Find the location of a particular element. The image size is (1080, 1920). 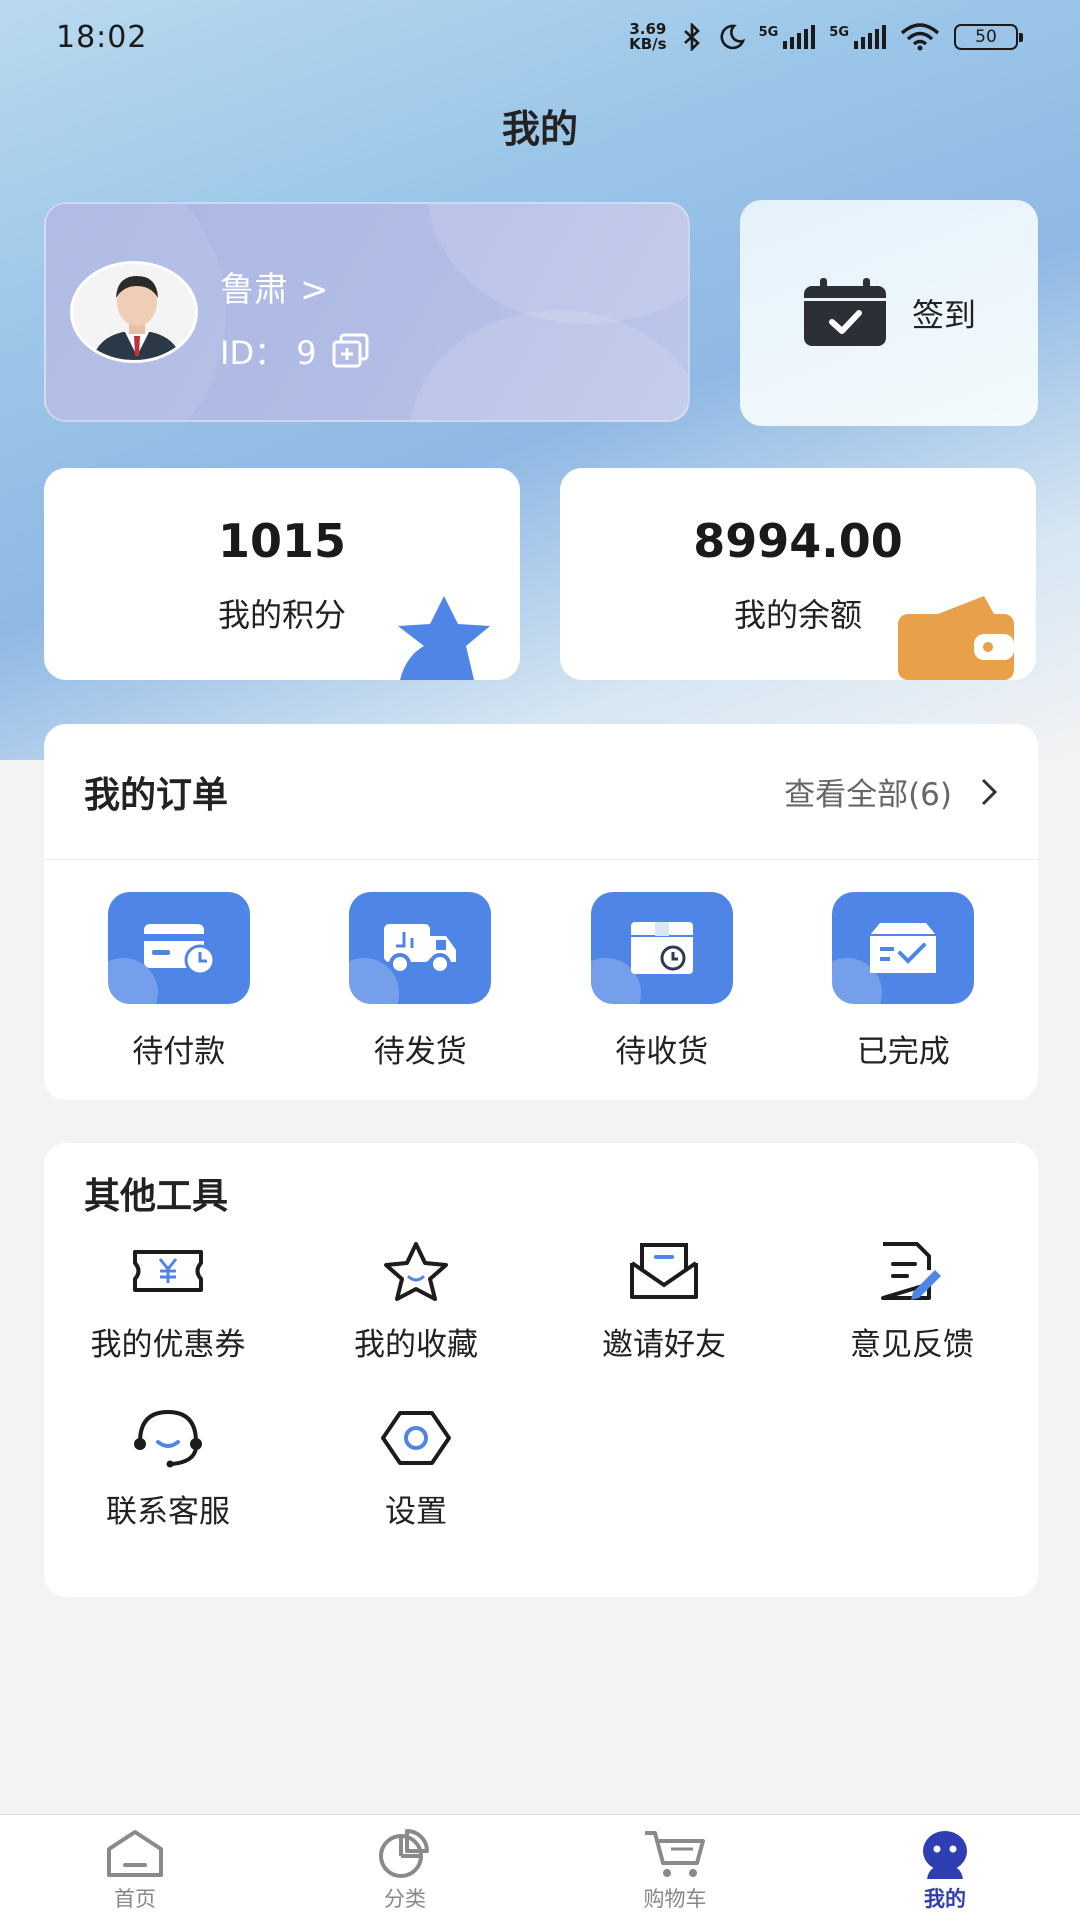

delivery-truck-icon is located at coordinates (420, 948).